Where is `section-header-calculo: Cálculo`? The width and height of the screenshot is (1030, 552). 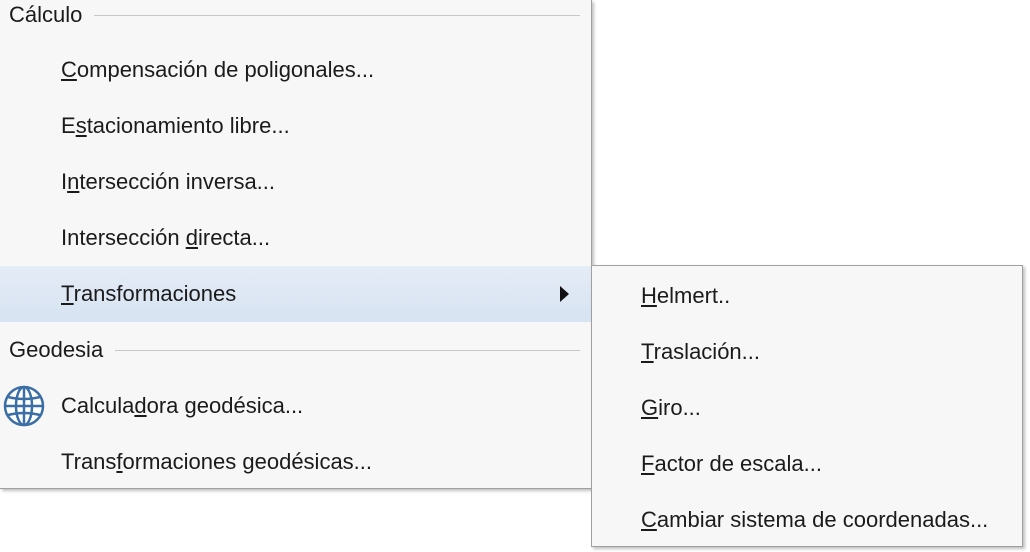 section-header-calculo: Cálculo is located at coordinates (296, 15).